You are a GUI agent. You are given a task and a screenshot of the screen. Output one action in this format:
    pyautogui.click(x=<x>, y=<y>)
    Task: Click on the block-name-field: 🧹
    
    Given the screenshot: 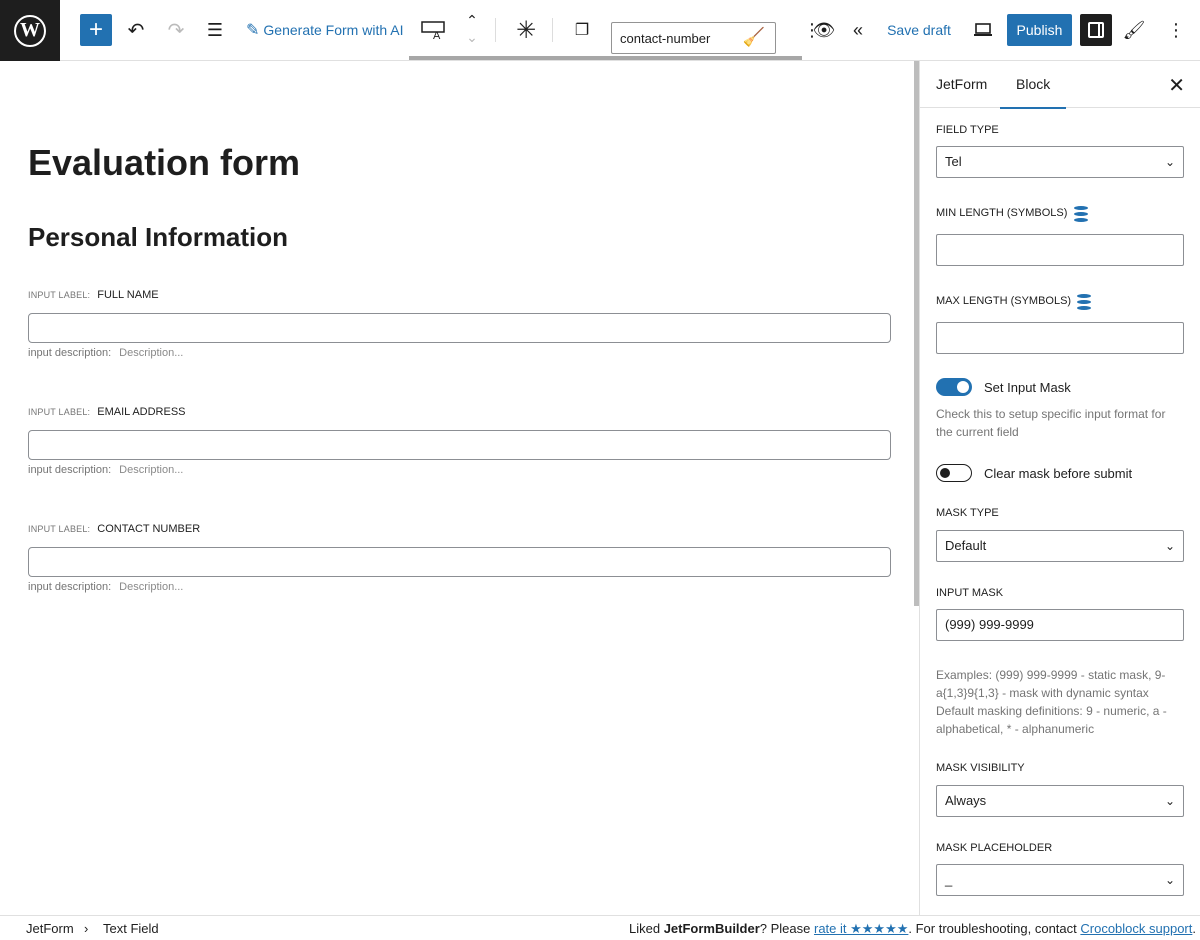 What is the action you would take?
    pyautogui.click(x=693, y=38)
    